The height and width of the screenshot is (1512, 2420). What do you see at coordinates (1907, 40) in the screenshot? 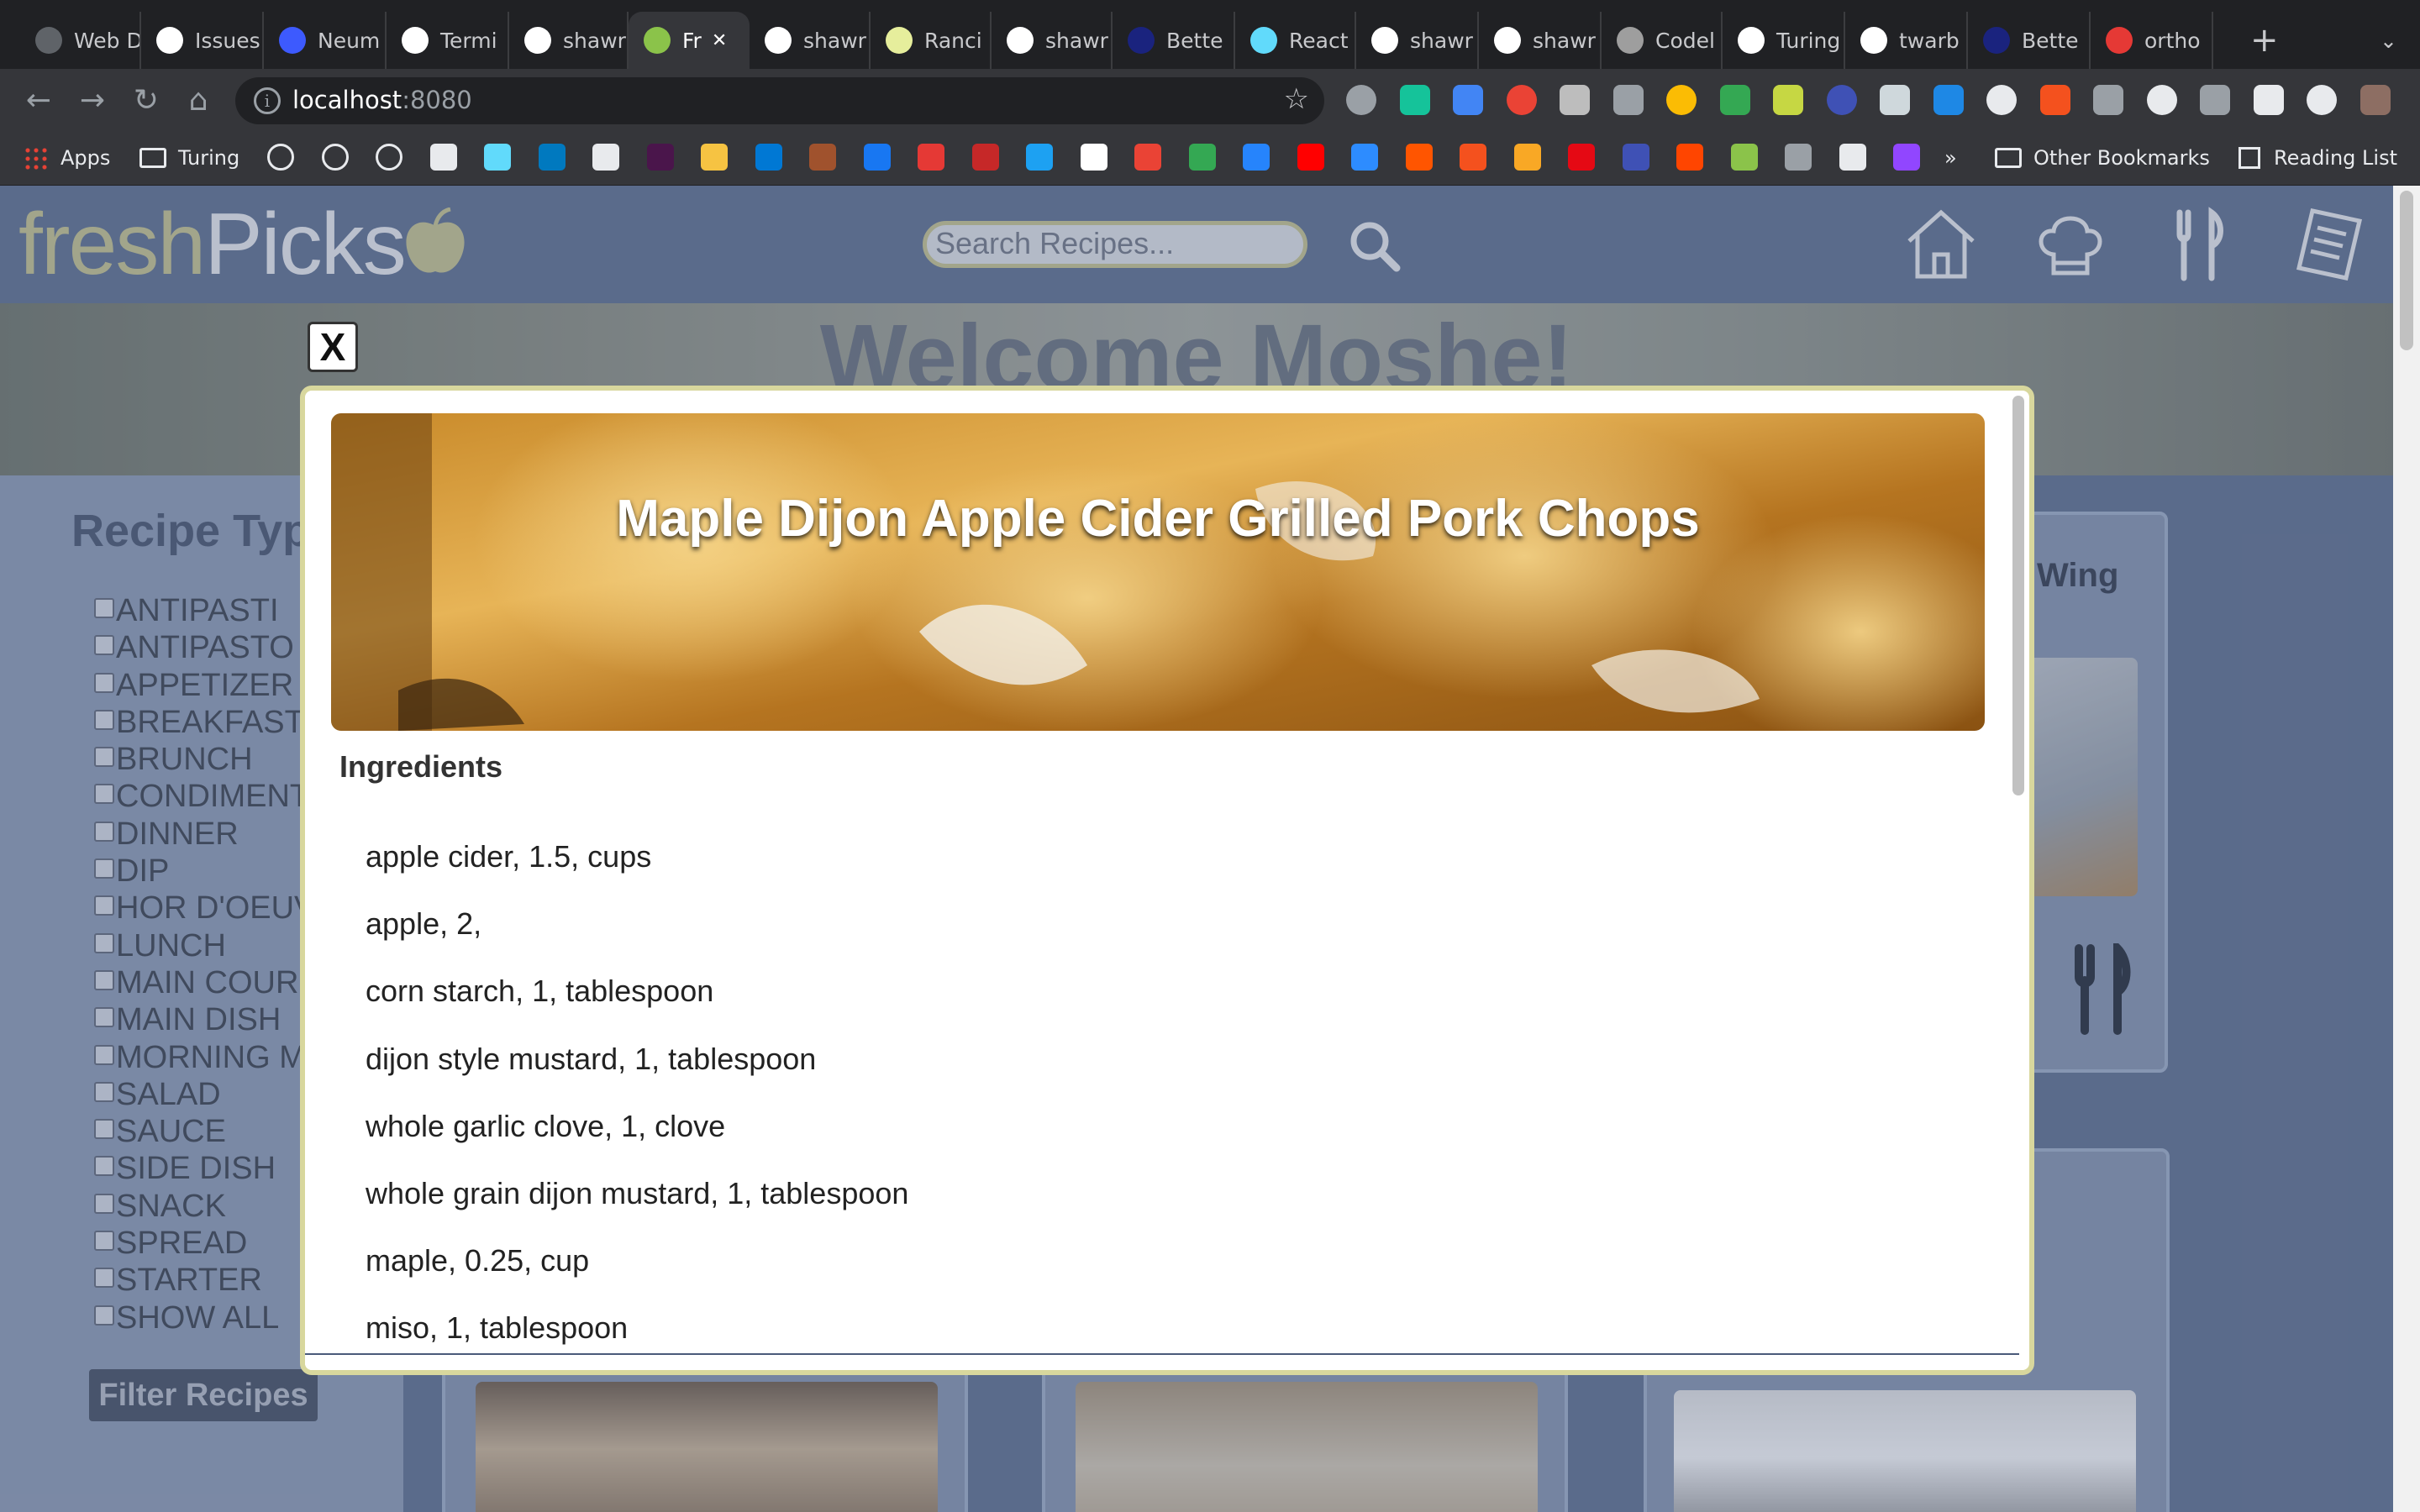
I see `browser-tab: twarb` at bounding box center [1907, 40].